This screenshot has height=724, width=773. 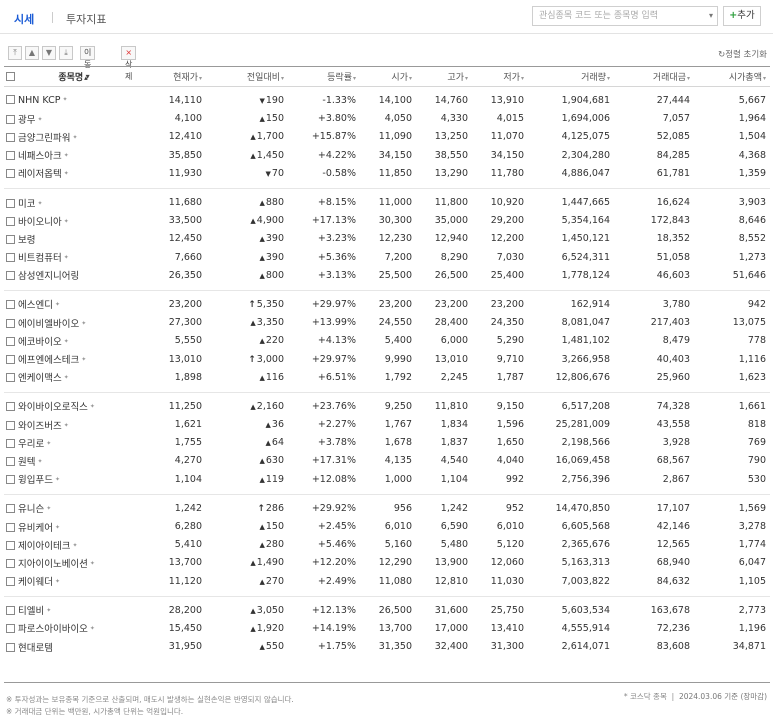 I want to click on stock-name-cell: 엔케이맥스 ✦, so click(x=74, y=377).